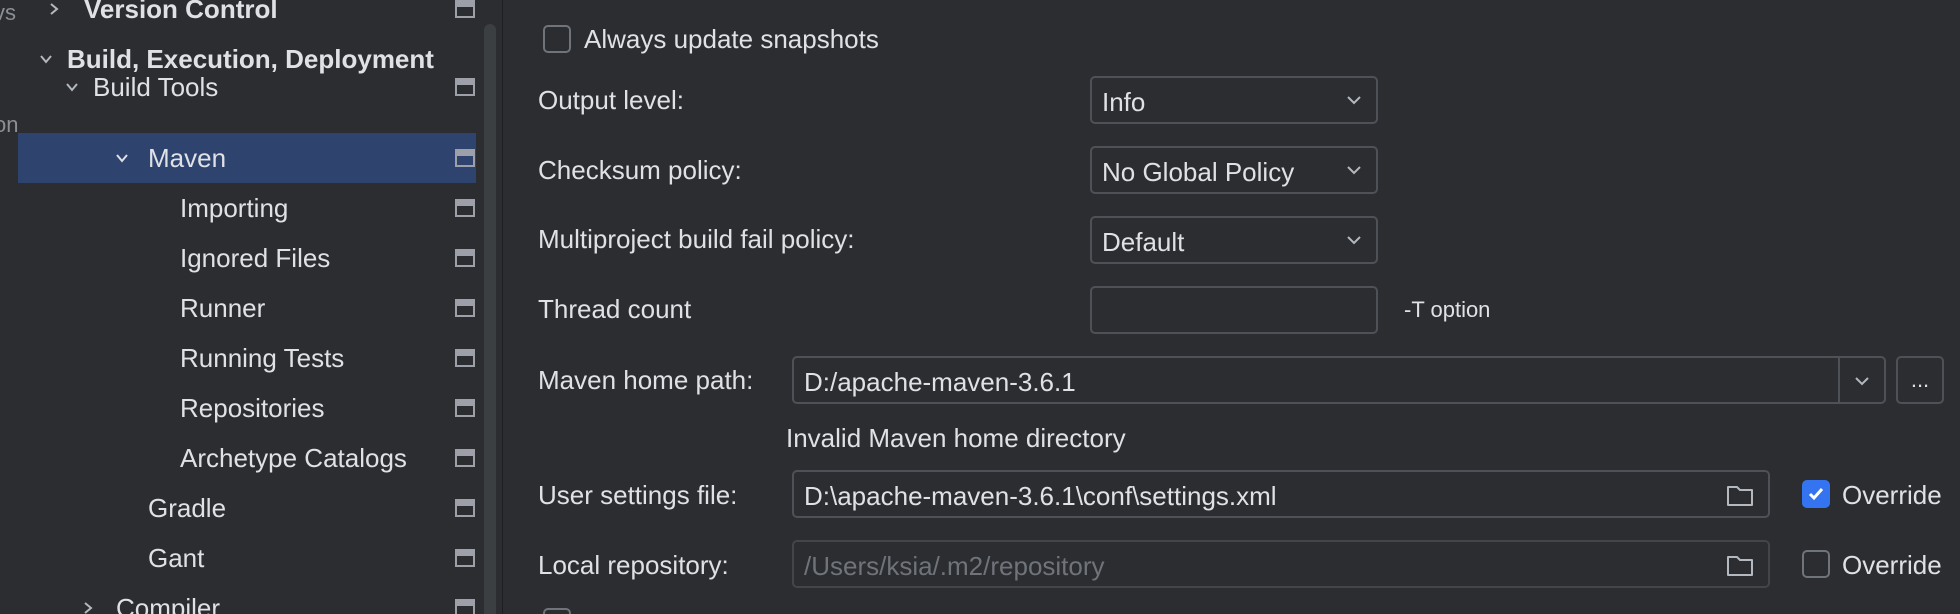 The width and height of the screenshot is (1960, 614). What do you see at coordinates (262, 358) in the screenshot?
I see `tree-item-label: Running Tests` at bounding box center [262, 358].